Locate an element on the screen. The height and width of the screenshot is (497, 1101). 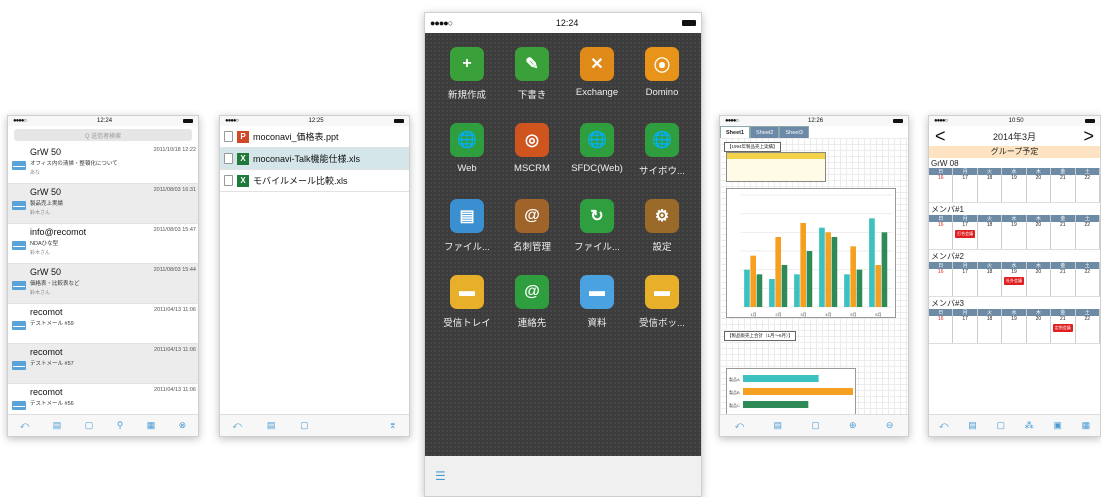
document-icon: ▢ is located at coordinates (815, 425).